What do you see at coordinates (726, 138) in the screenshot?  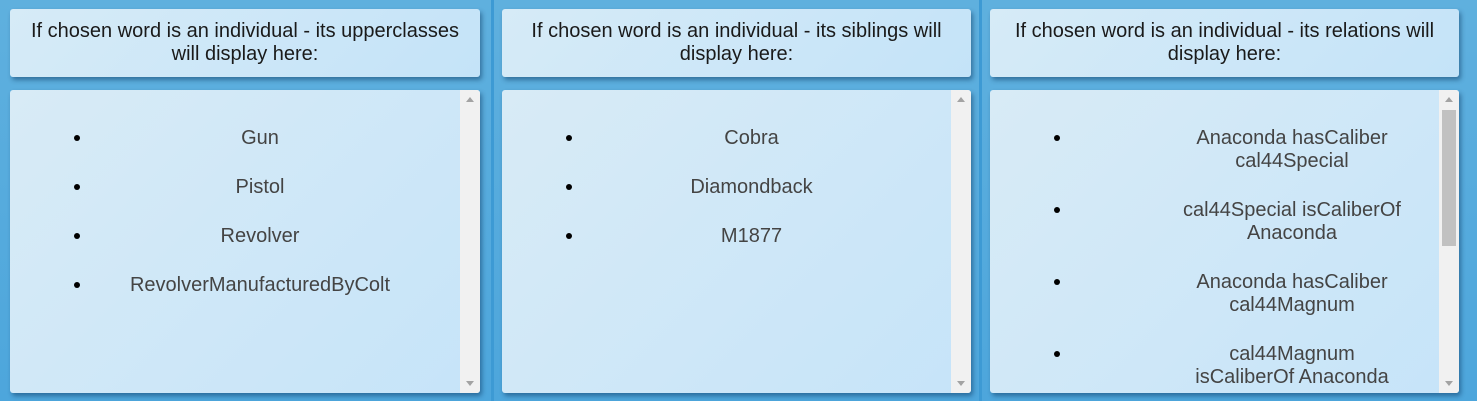 I see `list-item: Cobra` at bounding box center [726, 138].